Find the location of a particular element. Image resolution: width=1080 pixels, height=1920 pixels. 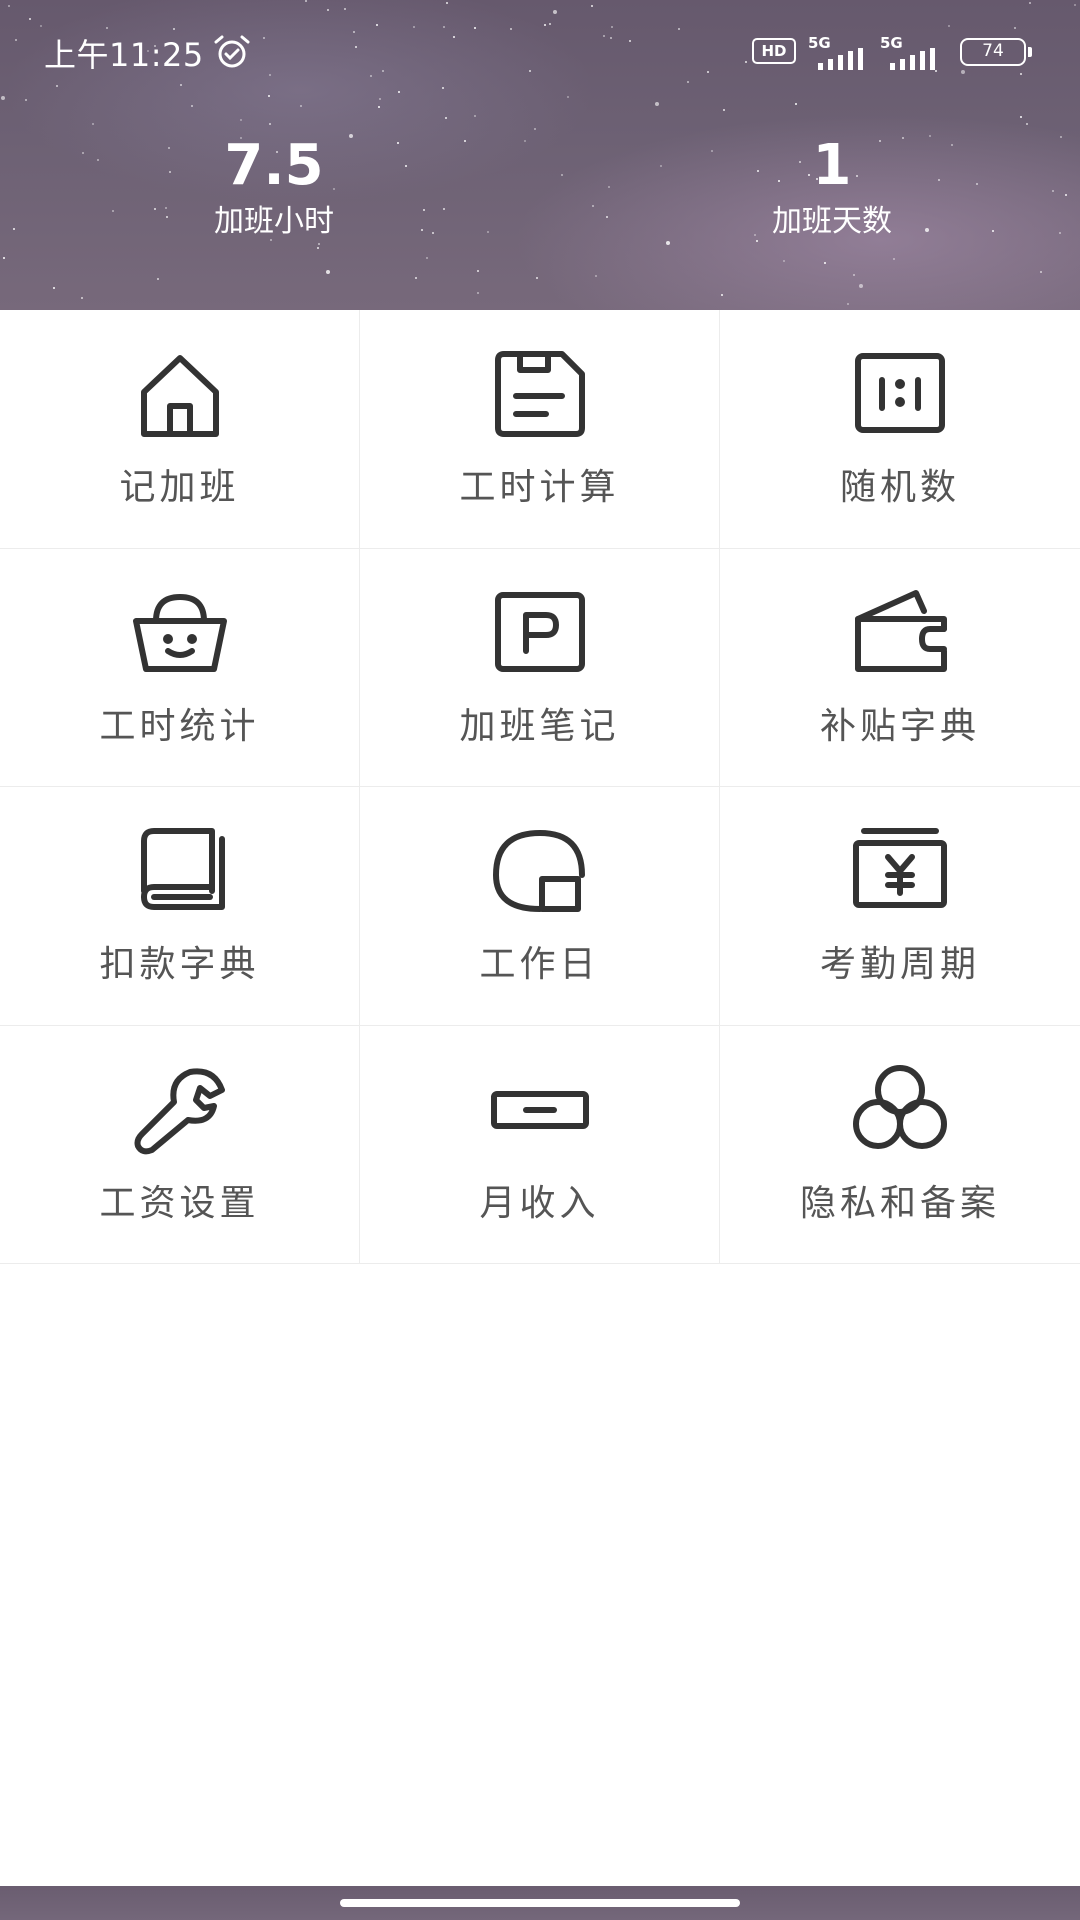

menu-item-allowance-dict: 补贴字典 is located at coordinates (900, 668).